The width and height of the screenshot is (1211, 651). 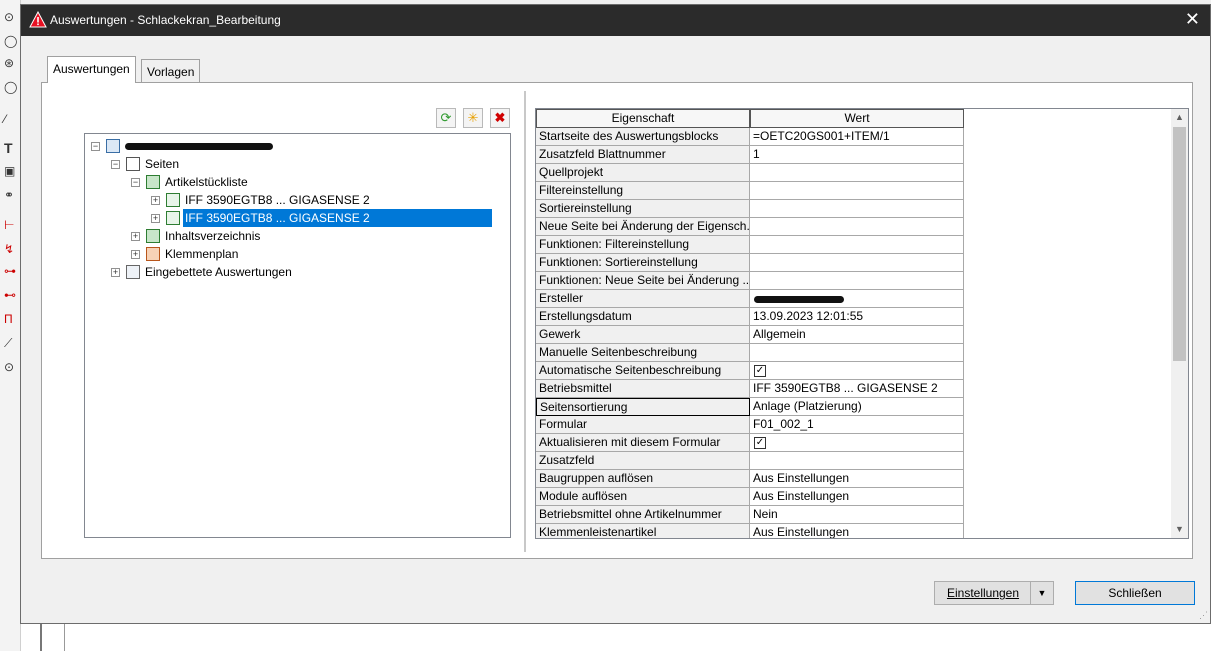 I want to click on property-row: Betriebsmittel ohne Artikelnummer Nein, so click(x=750, y=515).